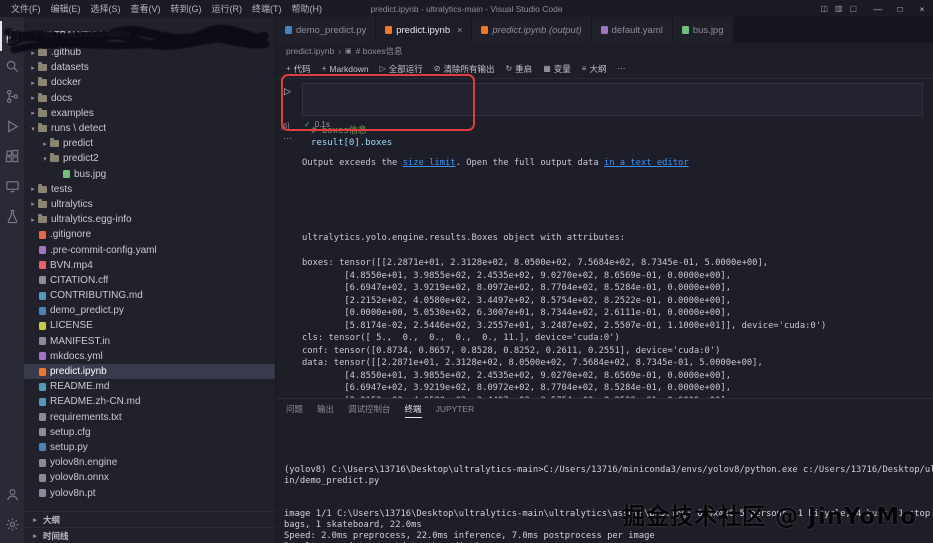 The image size is (933, 543). Describe the element at coordinates (382, 68) in the screenshot. I see `toolbar-button-icon: ▷` at that location.